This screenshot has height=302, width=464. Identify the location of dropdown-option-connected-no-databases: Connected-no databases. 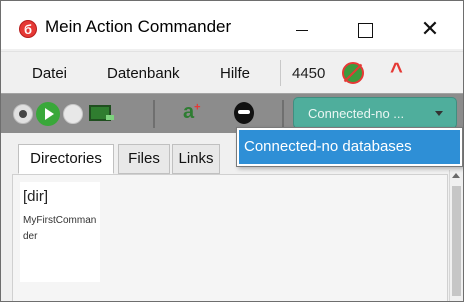
(349, 147).